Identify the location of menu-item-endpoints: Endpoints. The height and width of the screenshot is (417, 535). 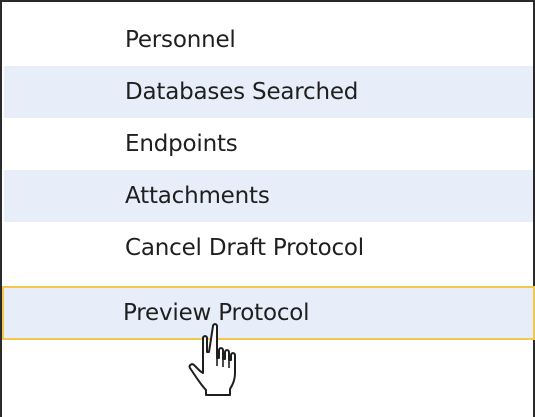
(268, 144).